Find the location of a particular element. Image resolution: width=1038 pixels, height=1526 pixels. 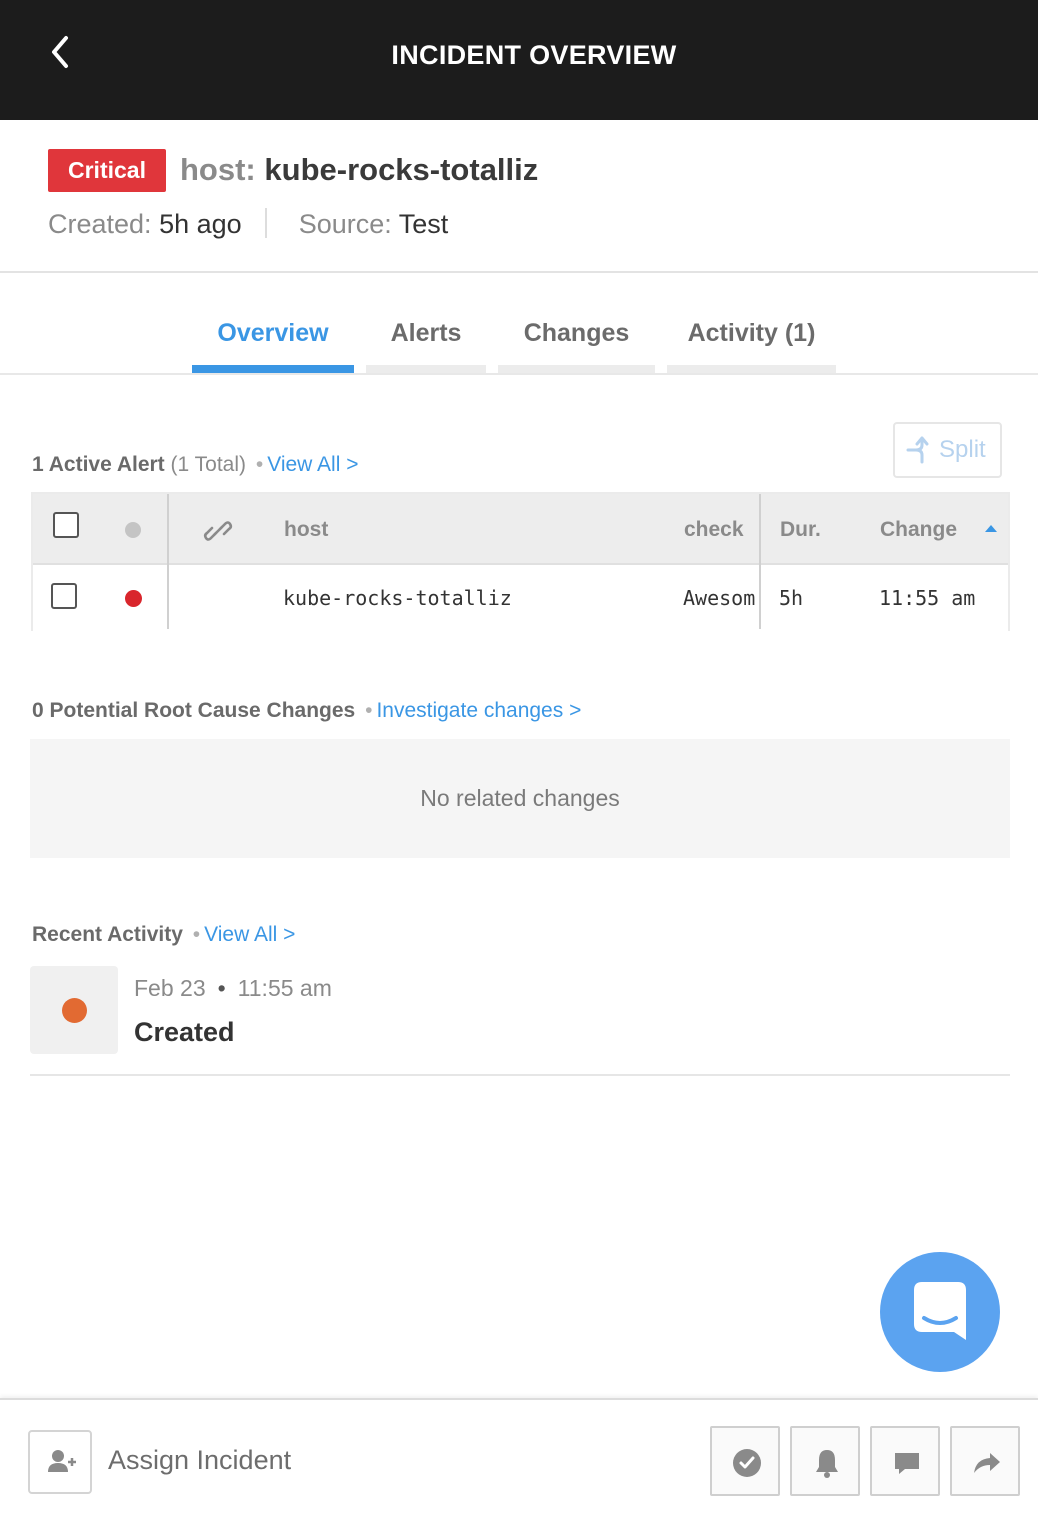

tab-overview: Overview is located at coordinates (273, 323).